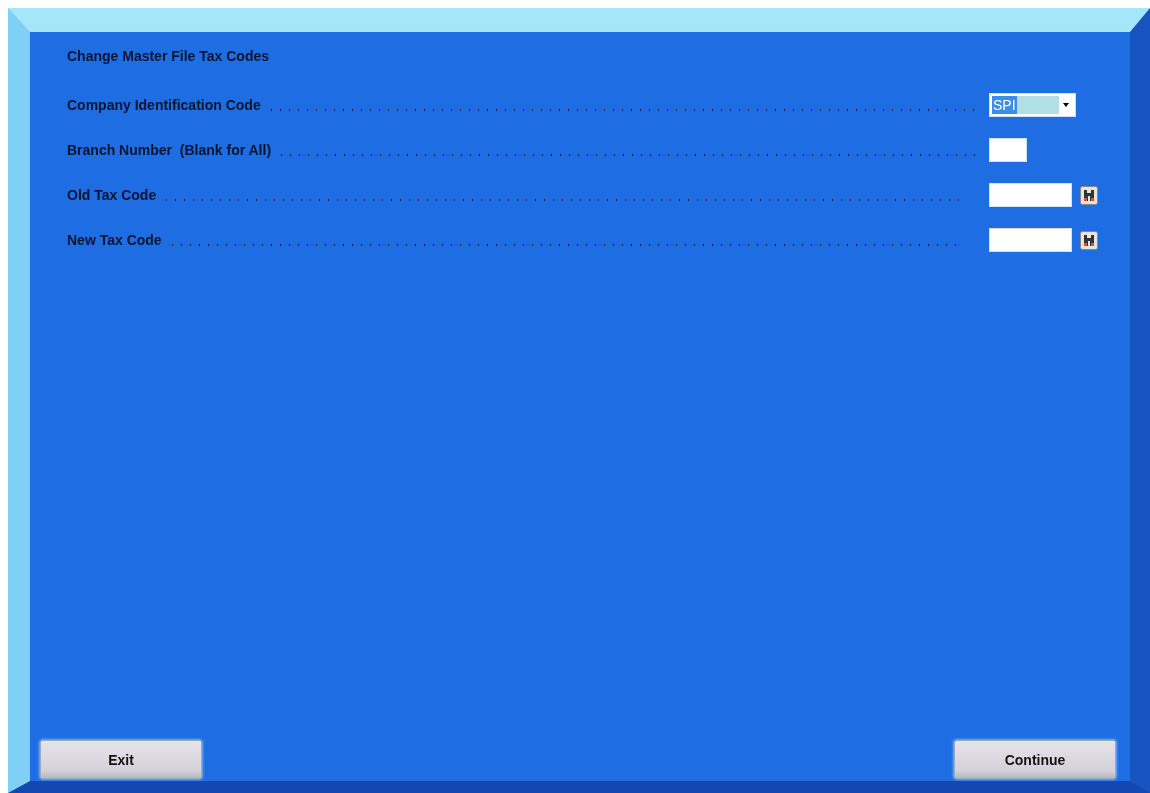 The height and width of the screenshot is (793, 1150). I want to click on field-label: New Tax Code, so click(114, 240).